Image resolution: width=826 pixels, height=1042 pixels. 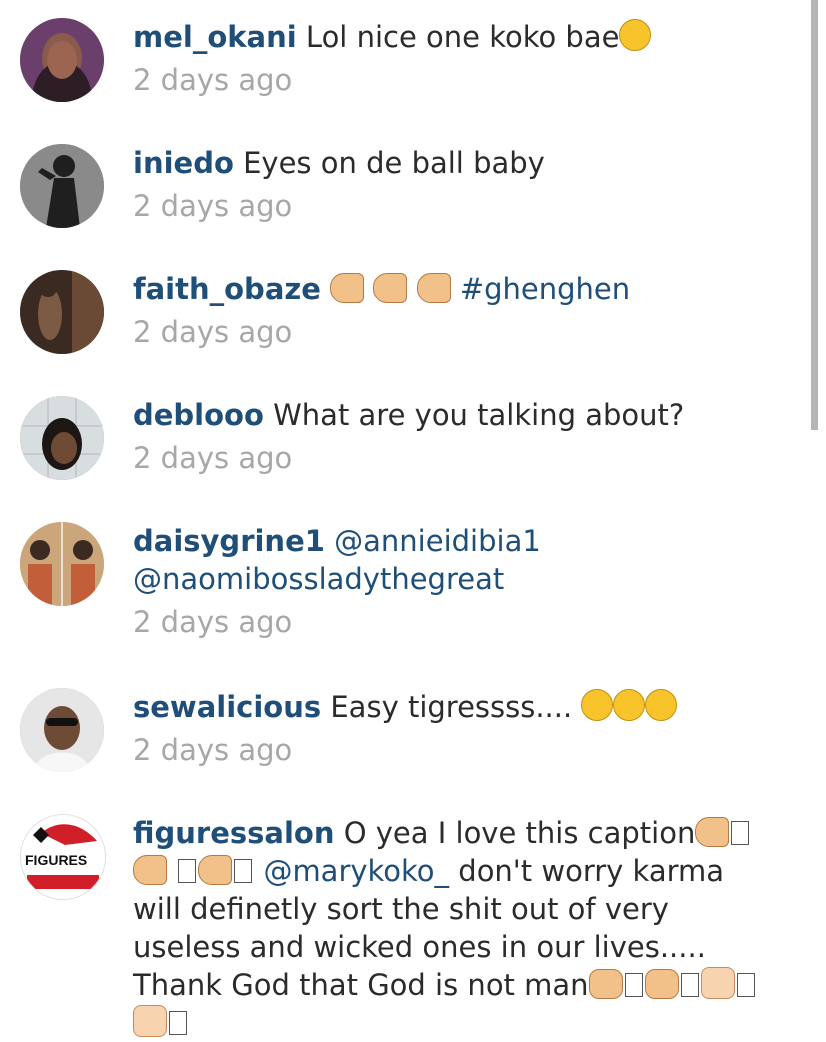 I want to click on comment-username: figuressalon, so click(x=233, y=833).